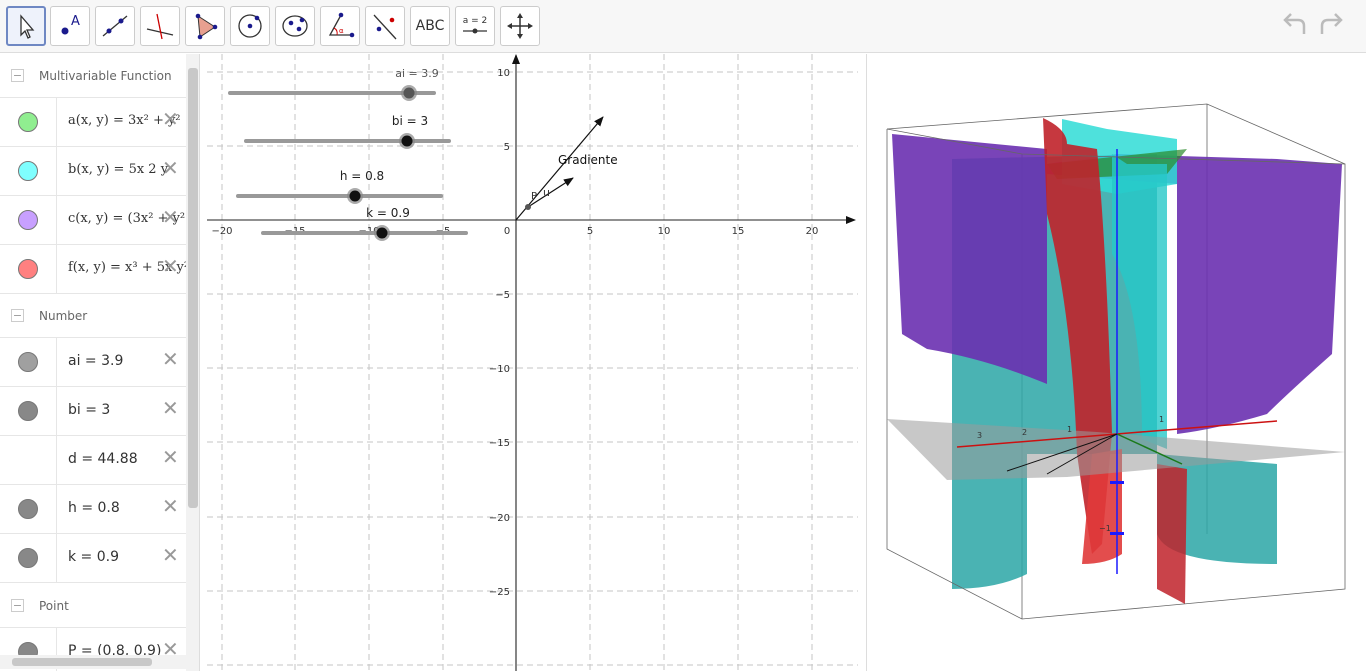 This screenshot has height=671, width=1366. I want to click on svg-text: 0, so click(507, 231).